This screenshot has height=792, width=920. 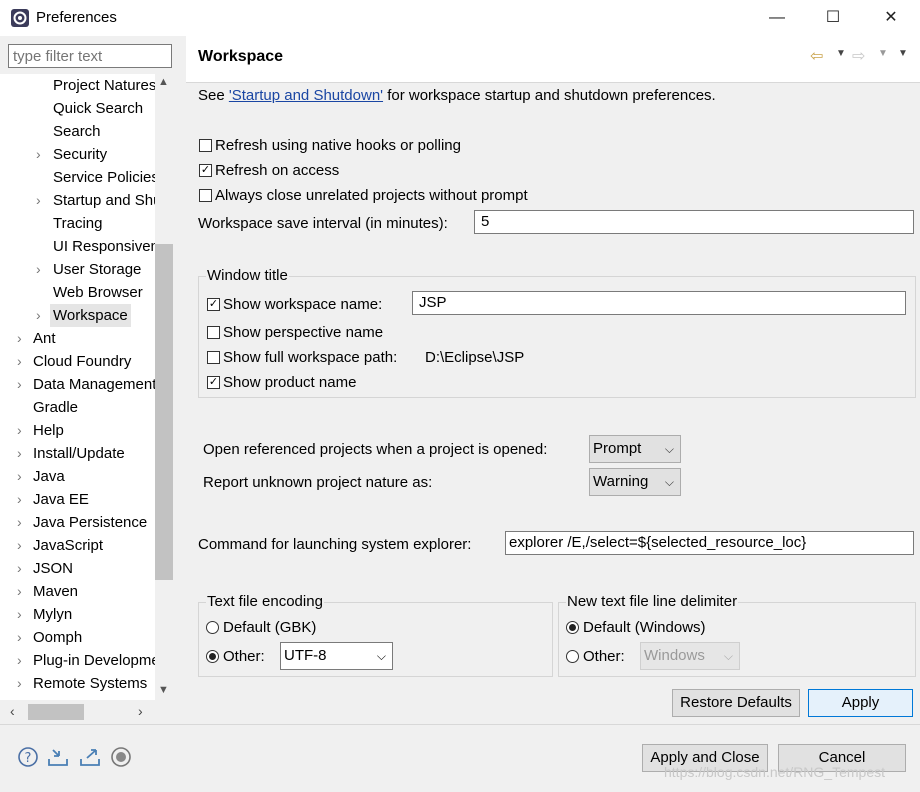 I want to click on watermark: https://blog.csdn.net/RNG_Tempest, so click(x=774, y=772).